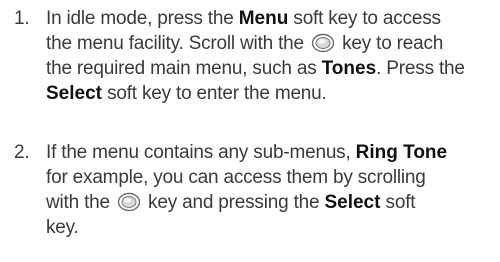  I want to click on step-text: If the menu contains any sub-menus,, so click(201, 152).